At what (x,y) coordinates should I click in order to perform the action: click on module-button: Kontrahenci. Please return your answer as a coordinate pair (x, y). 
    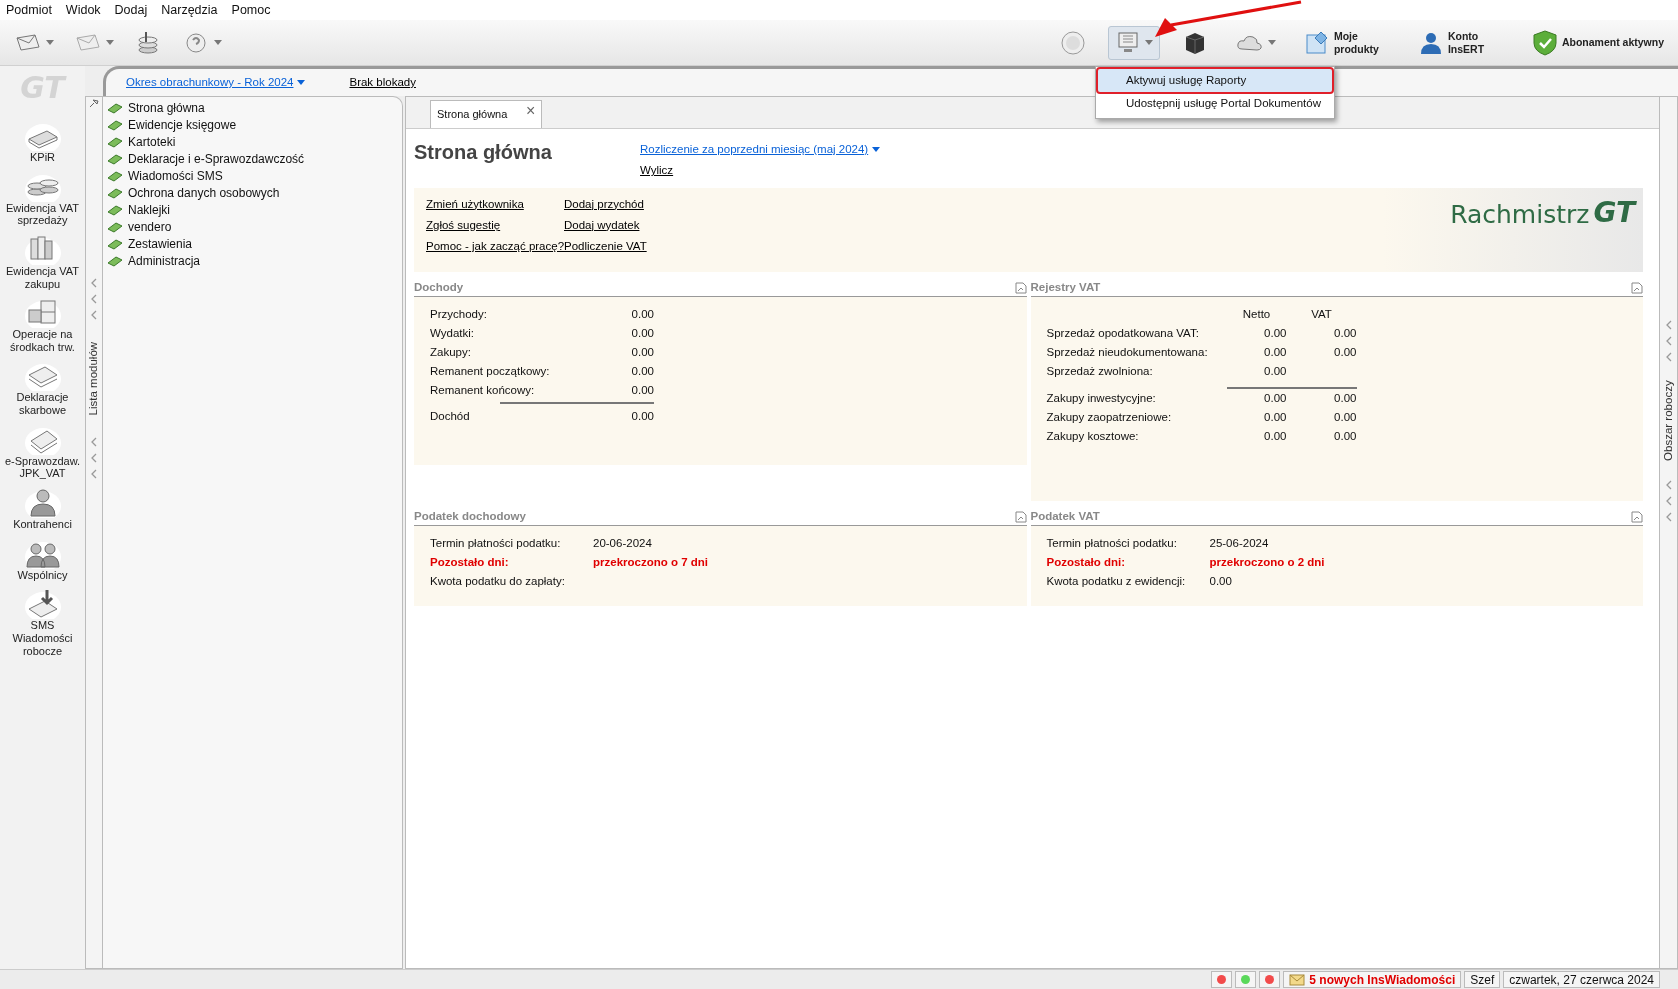
    Looking at the image, I should click on (42, 524).